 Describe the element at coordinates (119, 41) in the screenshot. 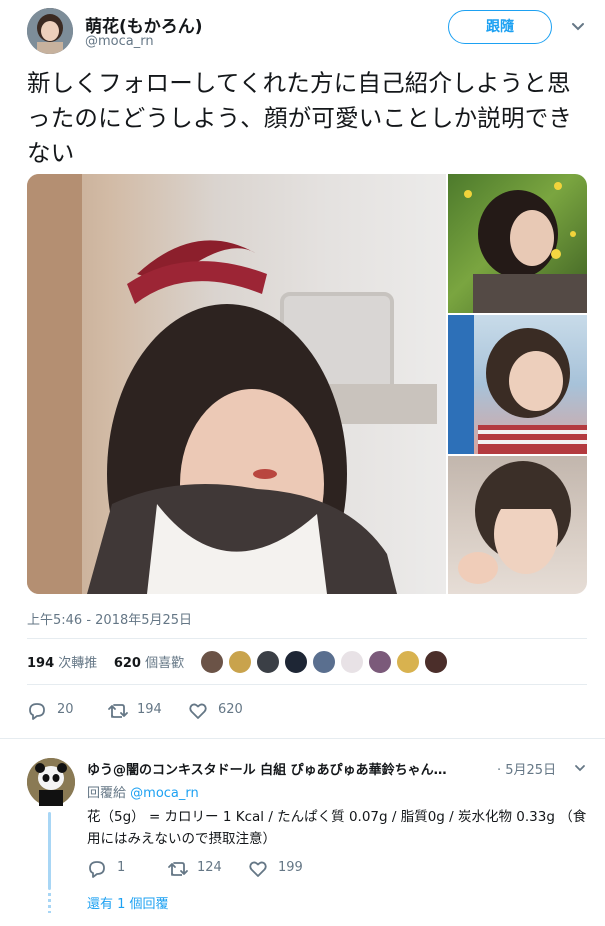

I see `author-handle: @moca_rn` at that location.